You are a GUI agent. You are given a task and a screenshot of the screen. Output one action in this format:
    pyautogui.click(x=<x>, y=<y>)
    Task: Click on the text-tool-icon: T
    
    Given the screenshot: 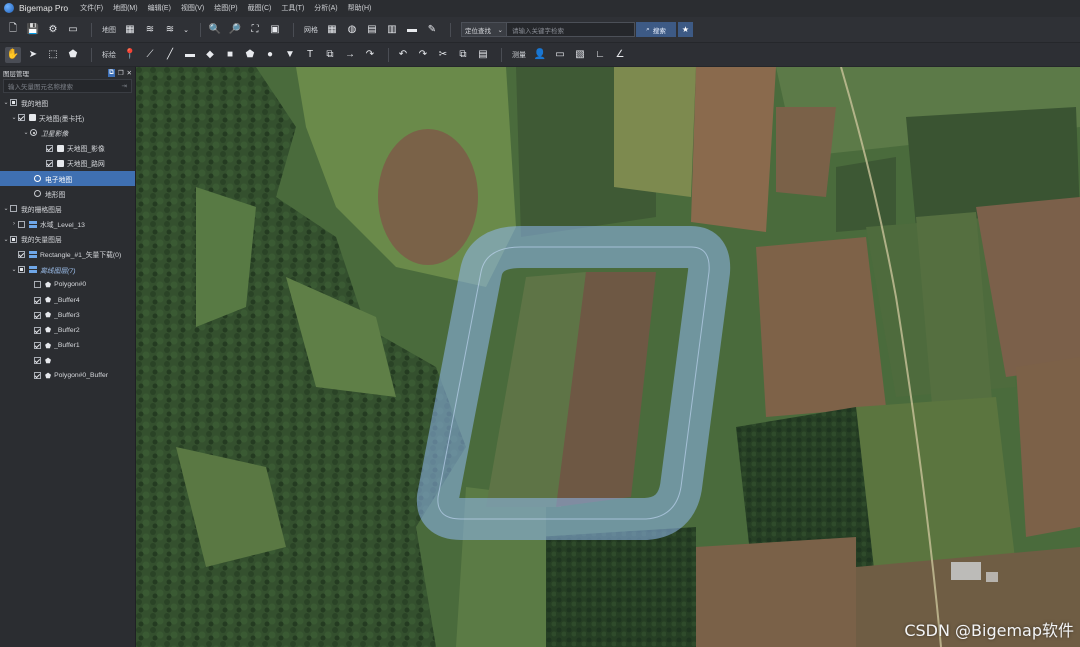 What is the action you would take?
    pyautogui.click(x=310, y=55)
    